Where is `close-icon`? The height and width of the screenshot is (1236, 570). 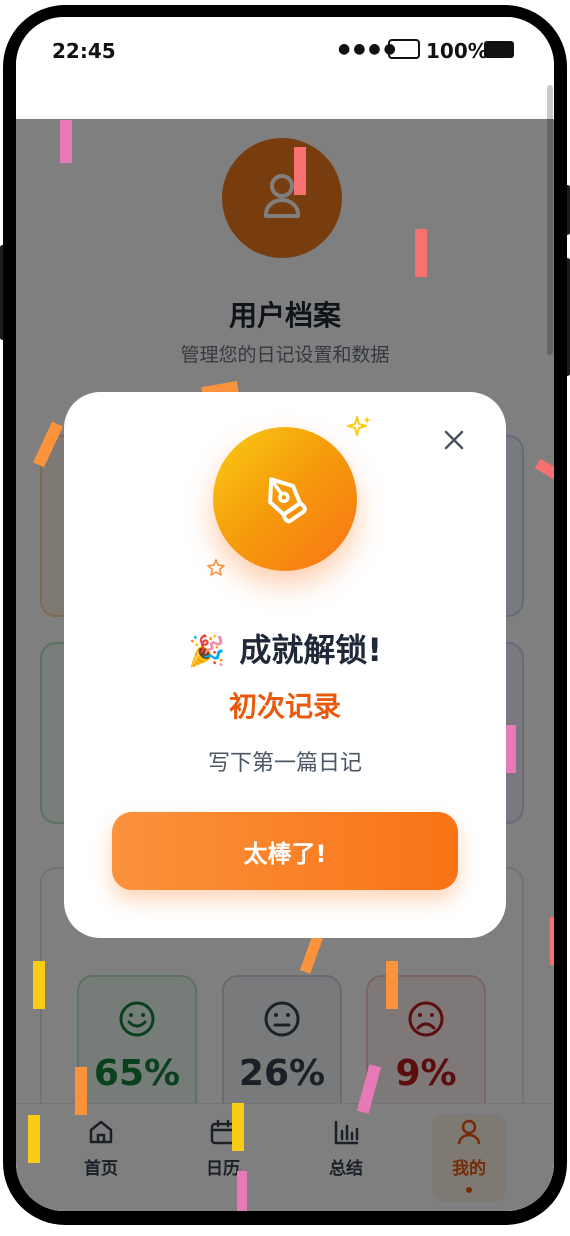
close-icon is located at coordinates (454, 440).